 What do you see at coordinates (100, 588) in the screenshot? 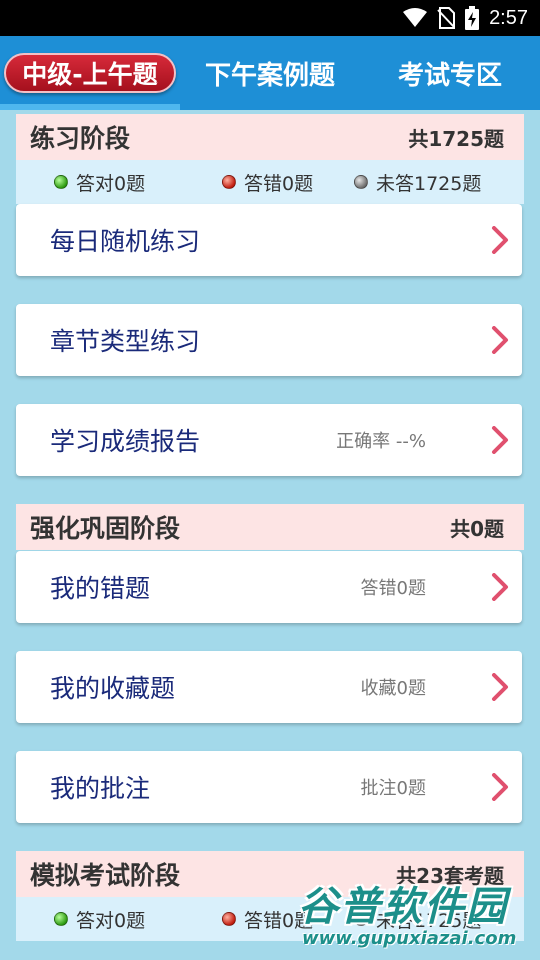
I see `item-label: 我的错题` at bounding box center [100, 588].